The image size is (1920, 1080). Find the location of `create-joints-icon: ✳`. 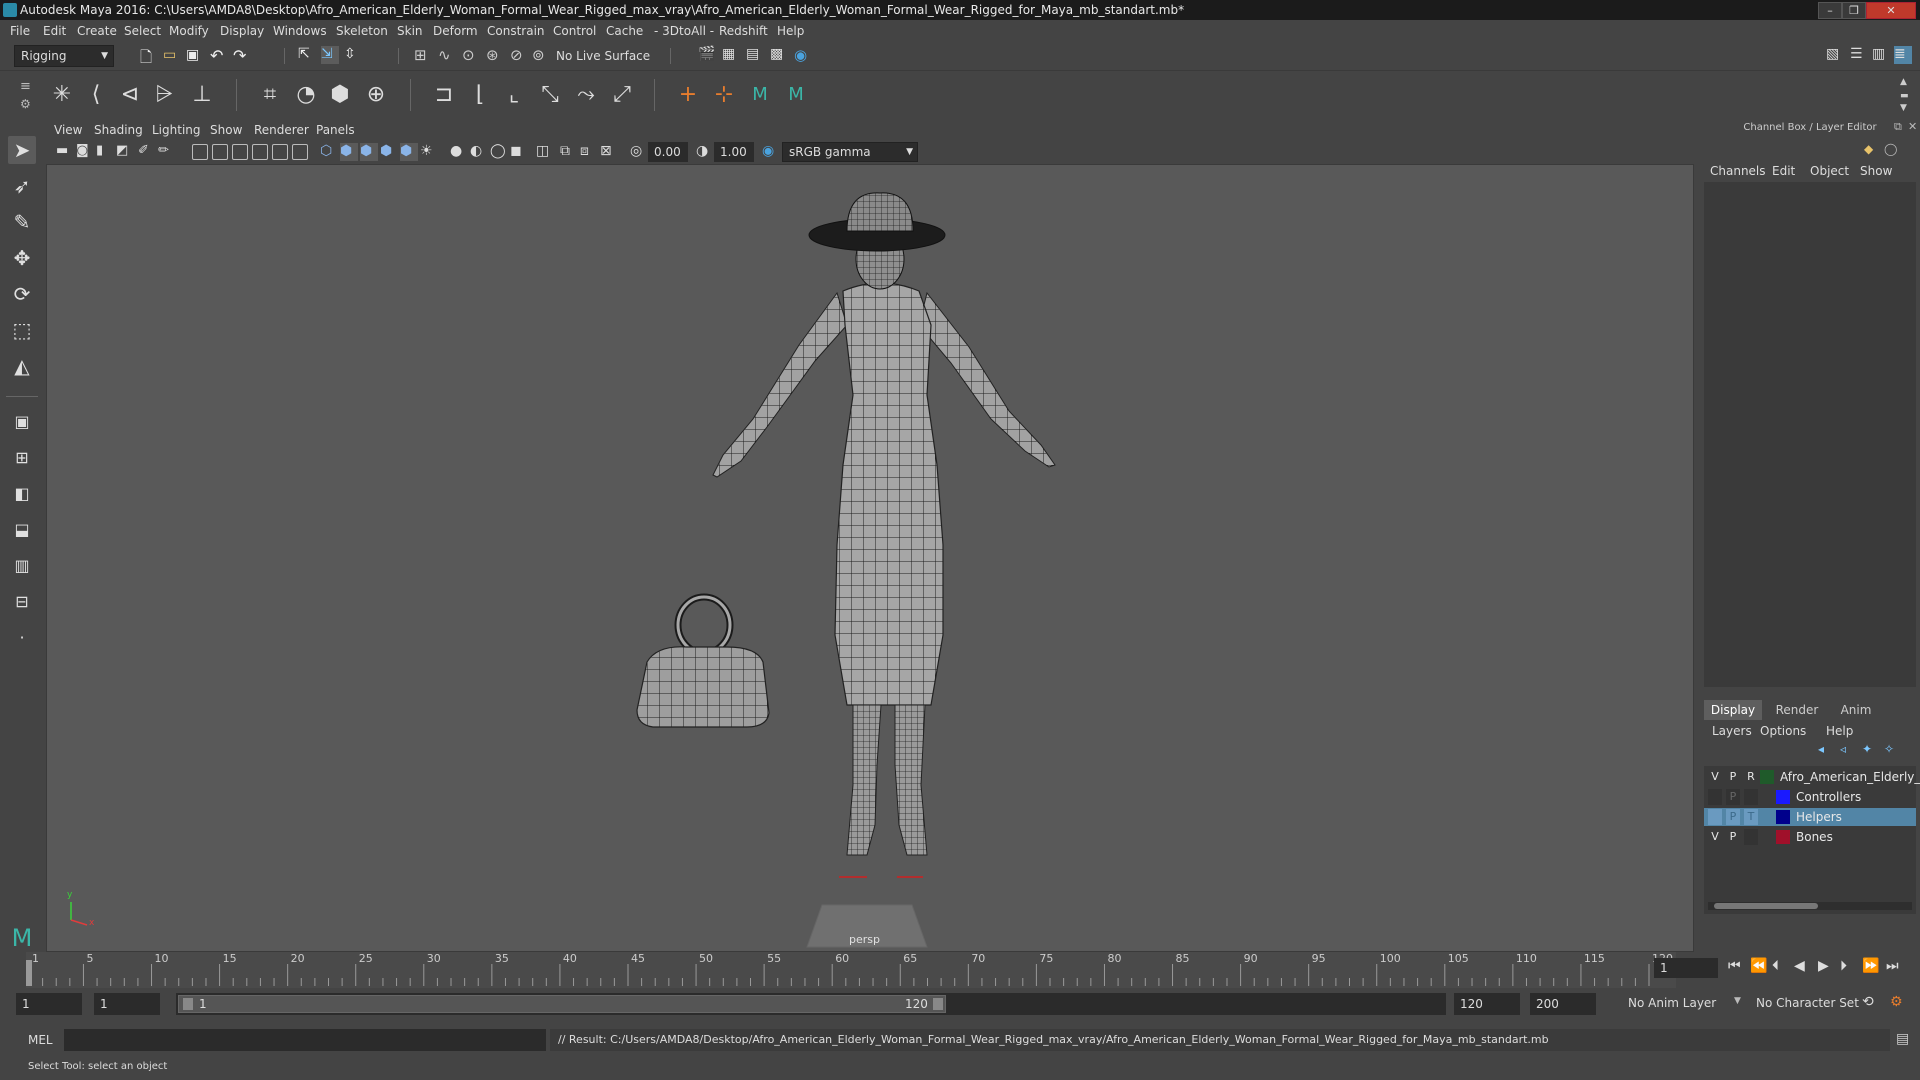

create-joints-icon: ✳ is located at coordinates (62, 95).